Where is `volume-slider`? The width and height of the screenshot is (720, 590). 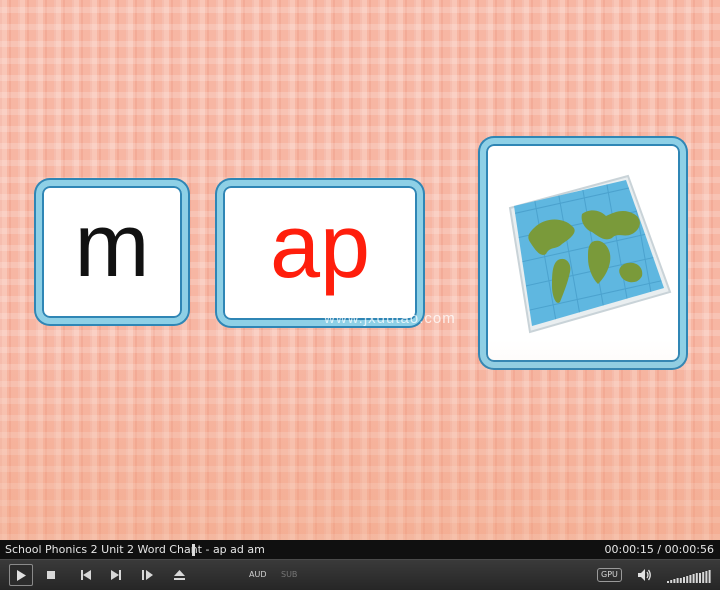 volume-slider is located at coordinates (690, 576).